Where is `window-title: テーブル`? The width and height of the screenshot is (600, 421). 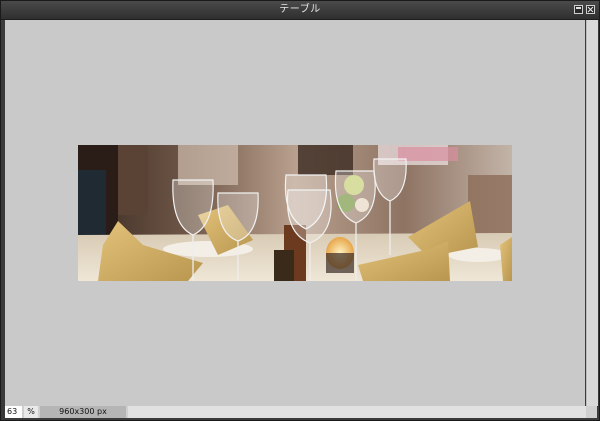
window-title: テーブル is located at coordinates (300, 9).